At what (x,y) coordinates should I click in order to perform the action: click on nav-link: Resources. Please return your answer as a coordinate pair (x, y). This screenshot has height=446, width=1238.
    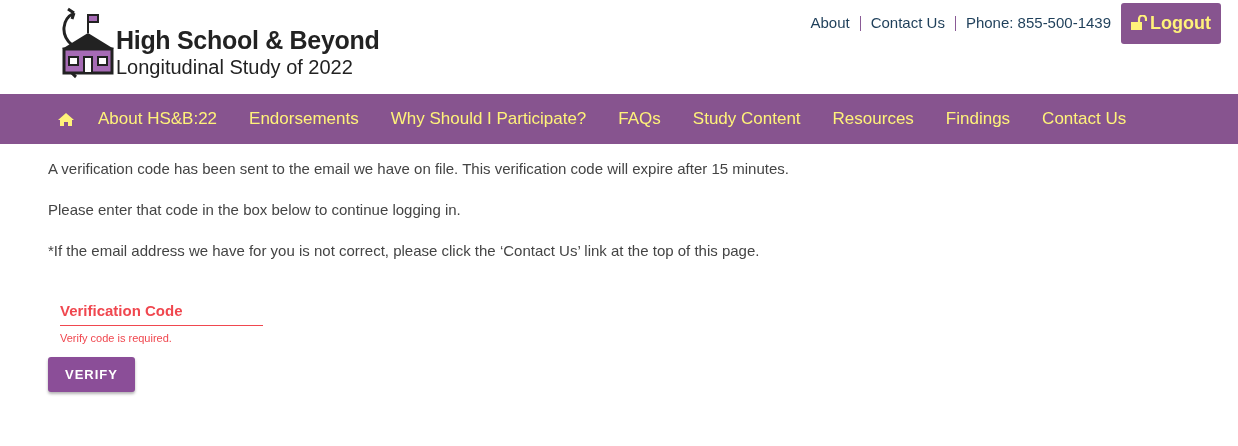
    Looking at the image, I should click on (873, 119).